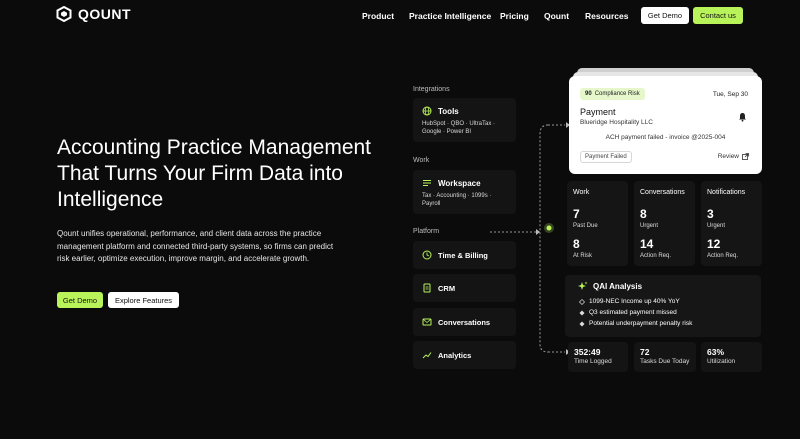 The height and width of the screenshot is (439, 800). Describe the element at coordinates (665, 361) in the screenshot. I see `tasks-due-label: Tasks Due Today` at that location.